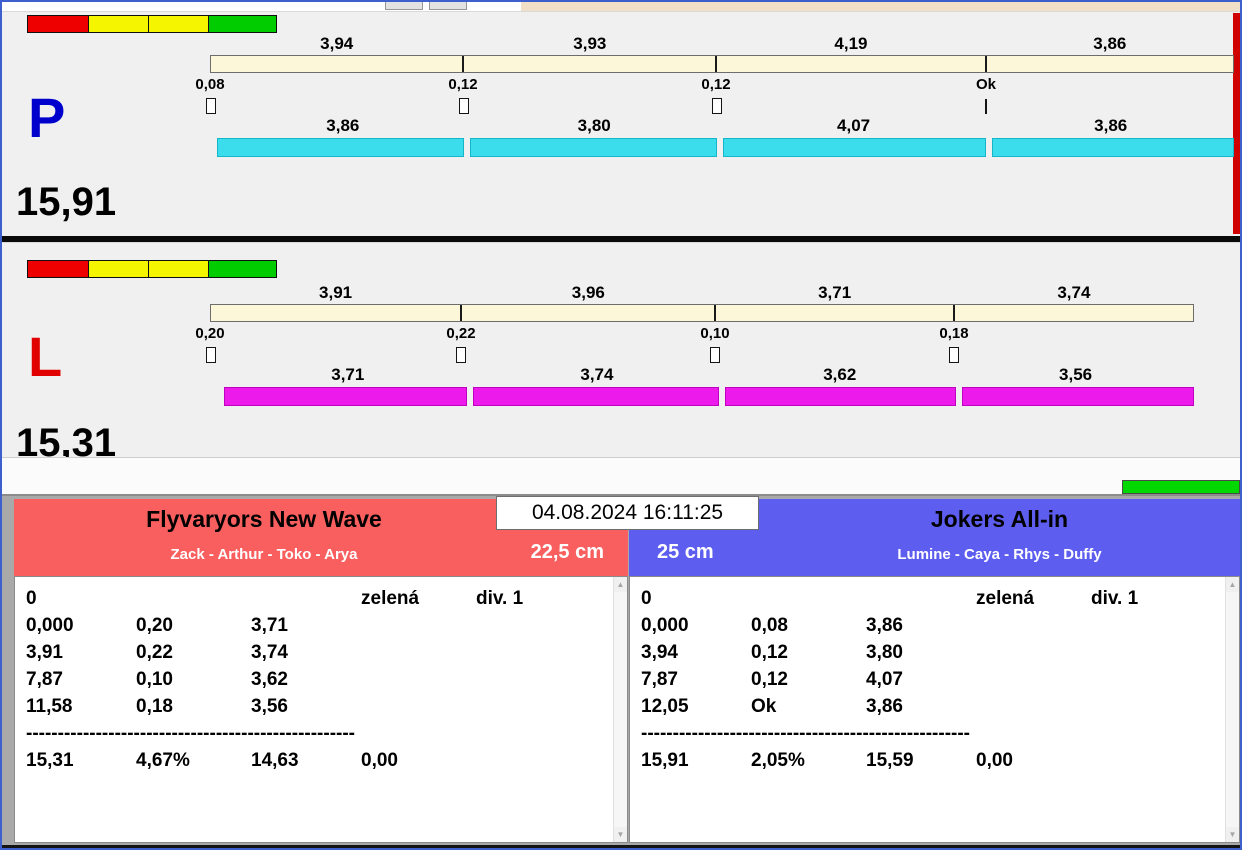 The width and height of the screenshot is (1242, 850). I want to click on split-time: 3,71, so click(835, 292).